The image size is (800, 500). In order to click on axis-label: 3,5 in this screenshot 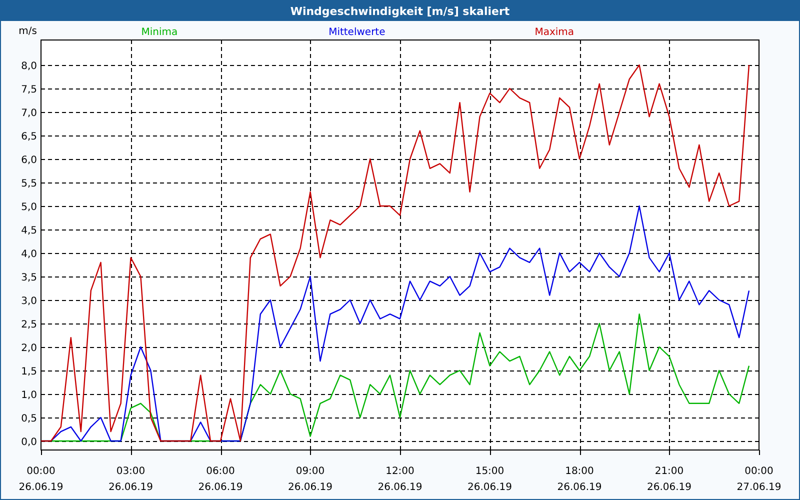, I will do `click(29, 278)`.